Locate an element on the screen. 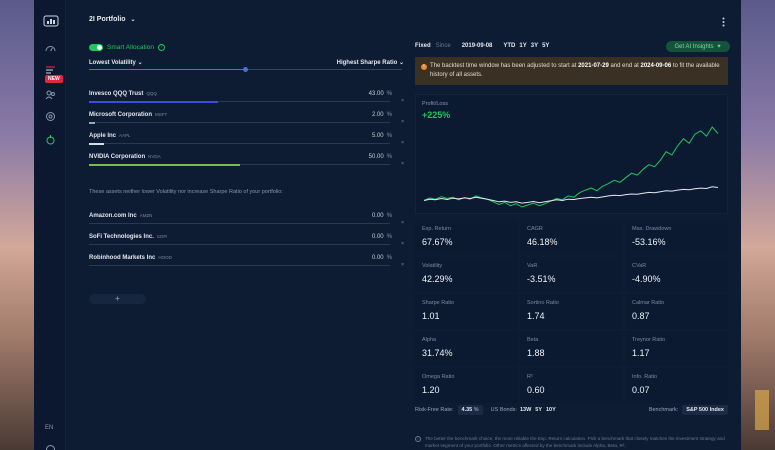 The image size is (775, 450). metric-value: -3.51% is located at coordinates (541, 279).